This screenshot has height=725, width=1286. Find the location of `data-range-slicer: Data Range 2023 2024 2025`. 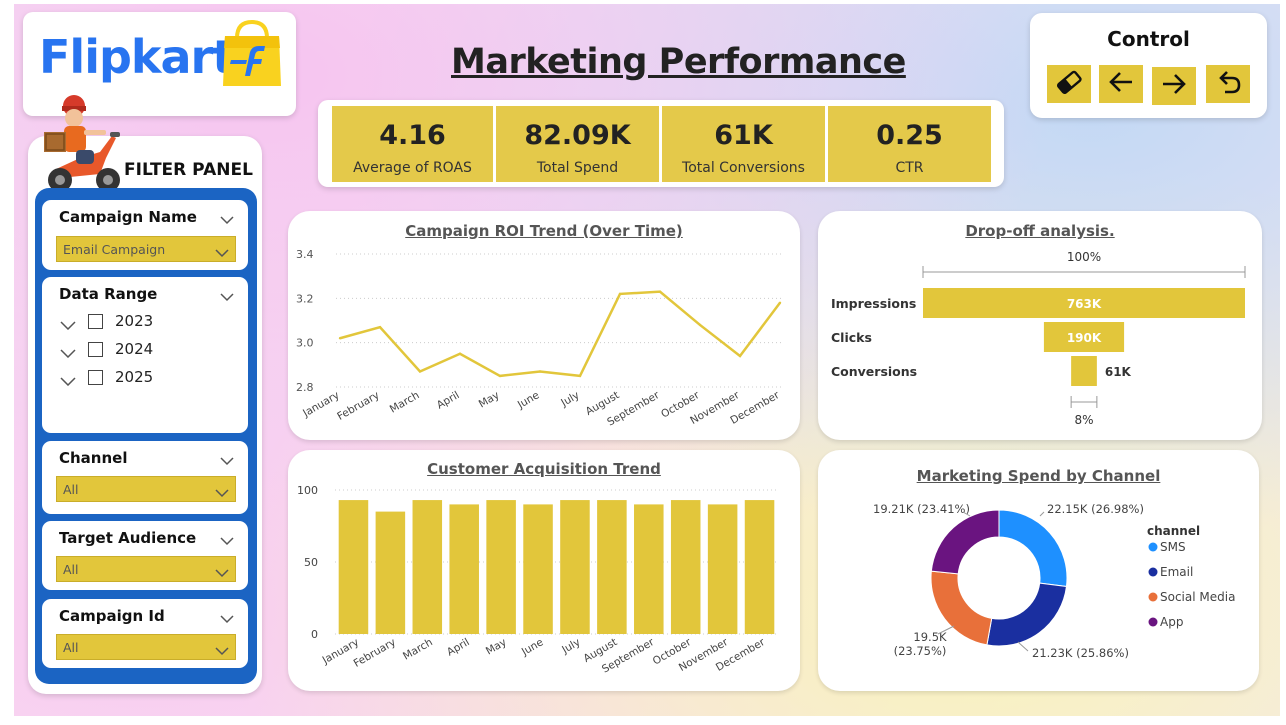

data-range-slicer: Data Range 2023 2024 2025 is located at coordinates (145, 355).